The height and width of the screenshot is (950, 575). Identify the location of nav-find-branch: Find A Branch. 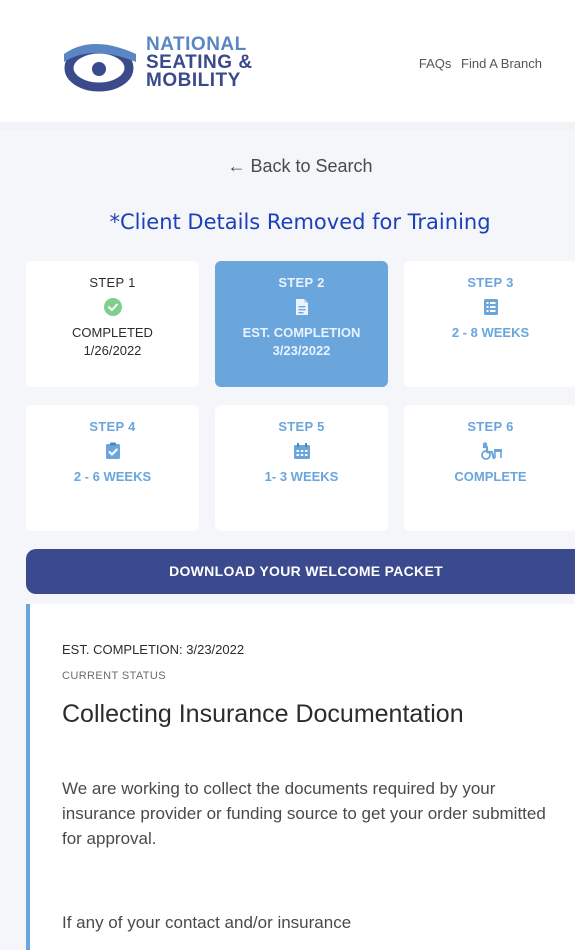
(501, 63).